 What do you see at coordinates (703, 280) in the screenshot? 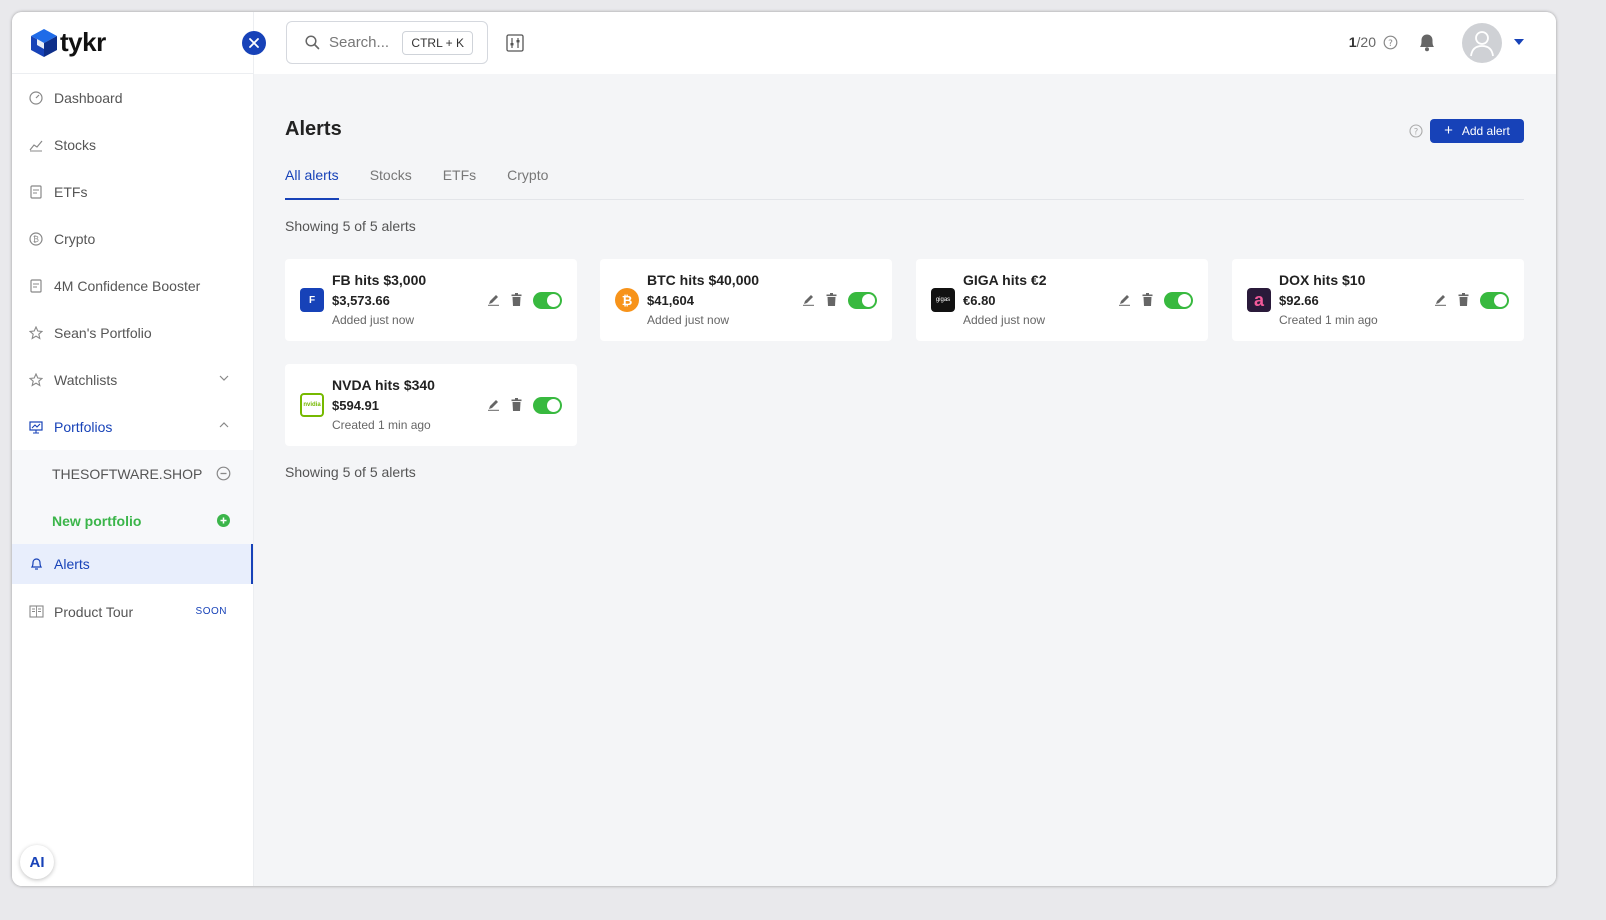
I see `alert-title: BTC hits $40,000` at bounding box center [703, 280].